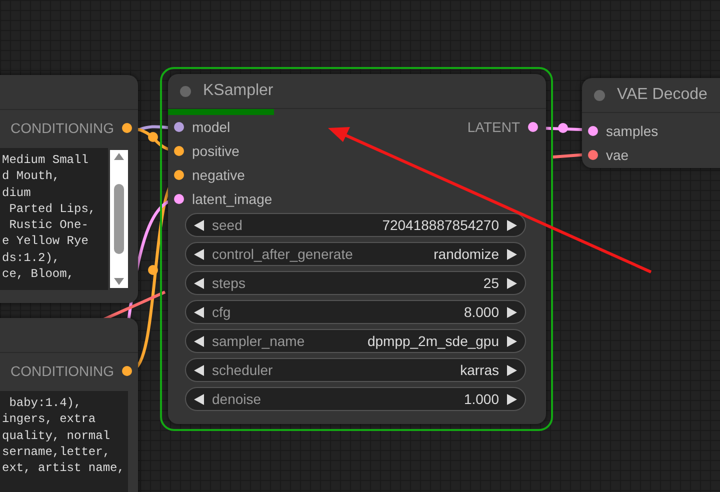 The width and height of the screenshot is (720, 492). Describe the element at coordinates (662, 95) in the screenshot. I see `node-title: VAE Decode` at that location.